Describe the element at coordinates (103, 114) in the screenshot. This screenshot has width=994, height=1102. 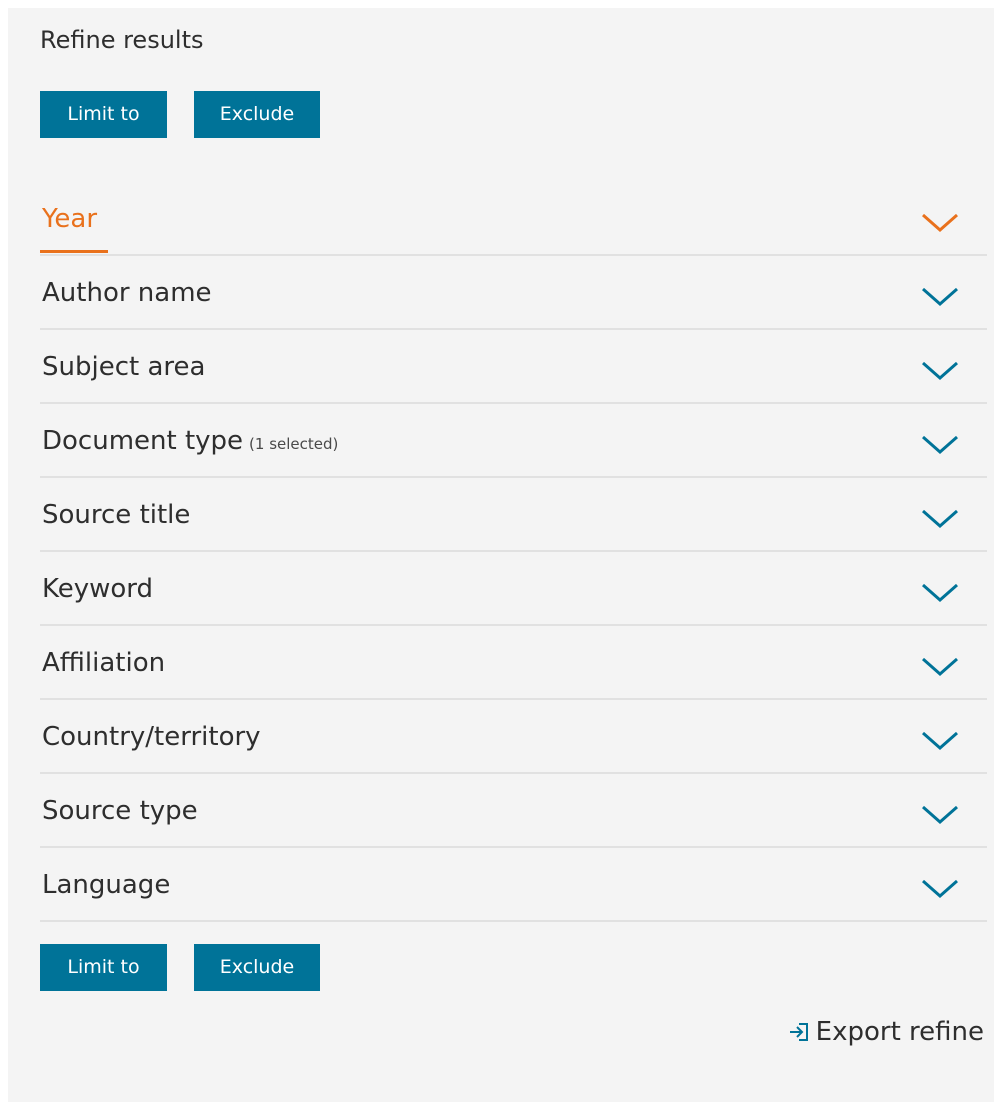
I see `limit-to-button-top: Limit to` at that location.